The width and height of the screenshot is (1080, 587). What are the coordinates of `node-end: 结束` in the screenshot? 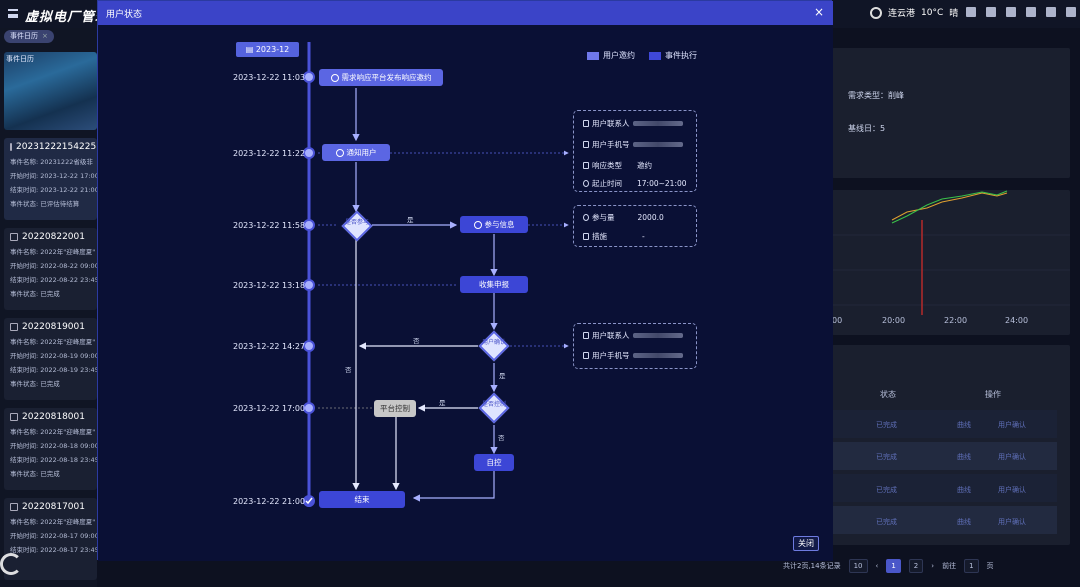 It's located at (362, 499).